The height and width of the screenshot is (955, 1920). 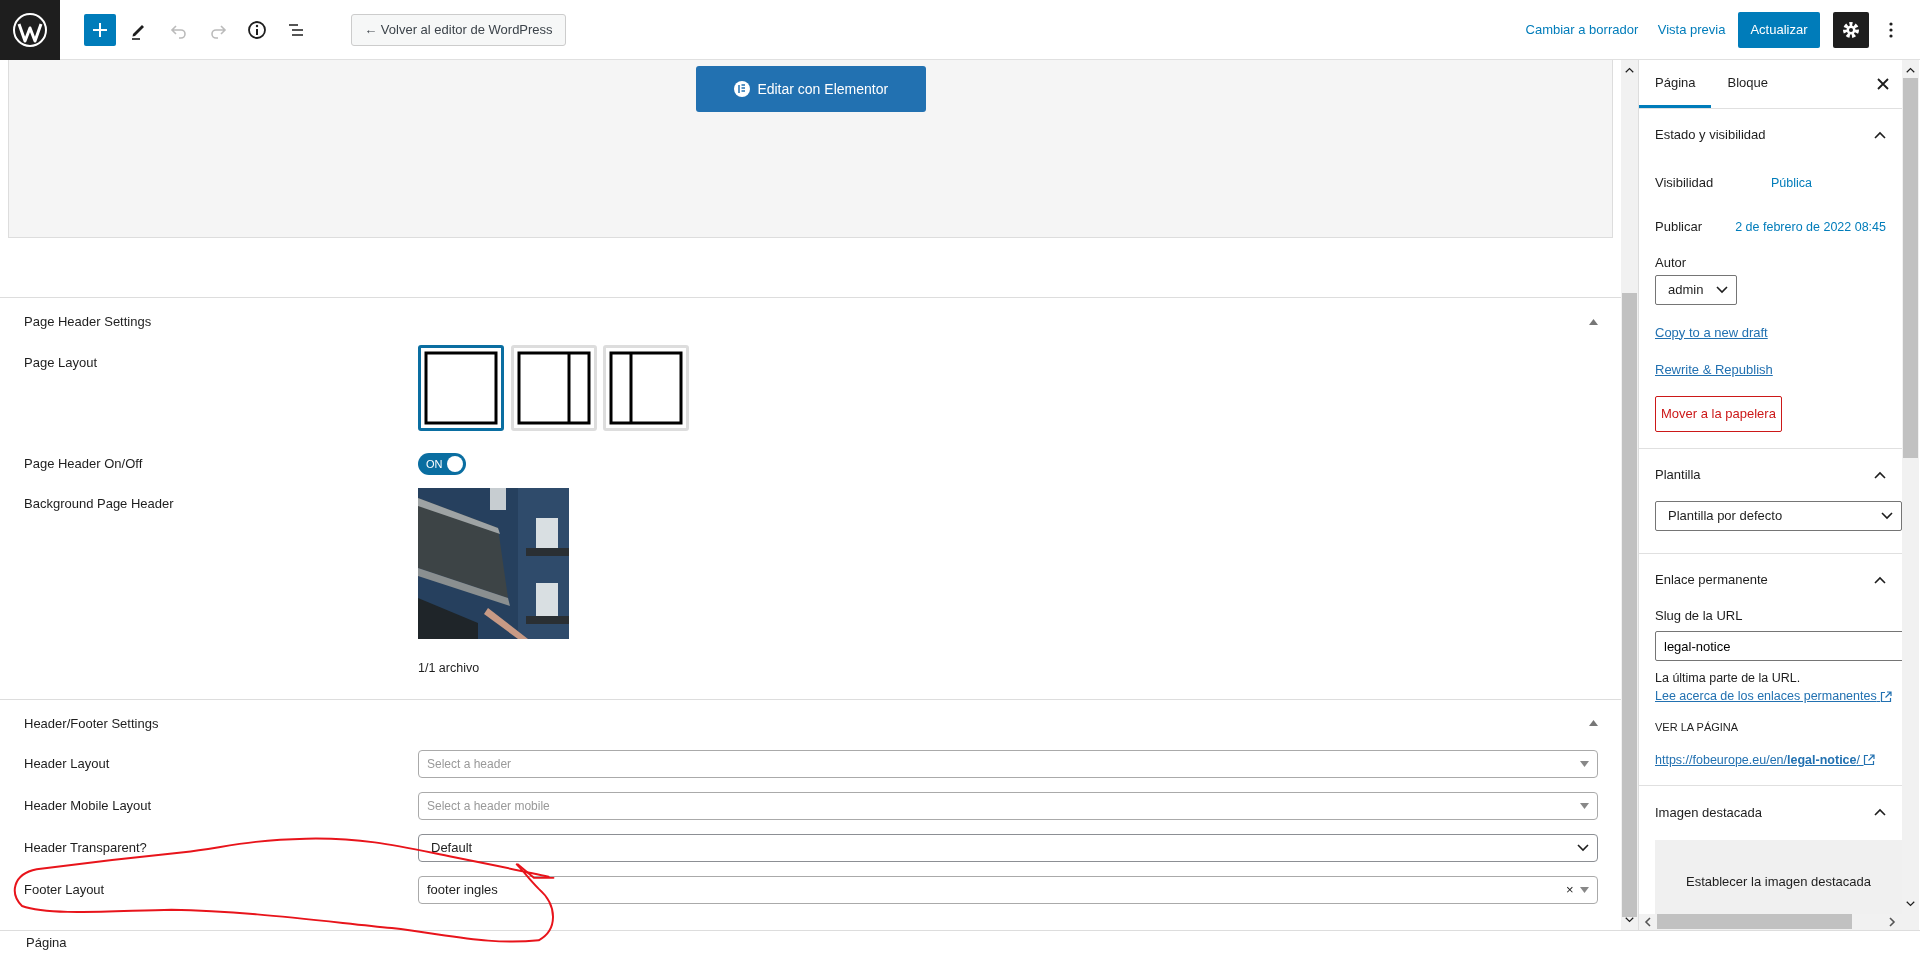 What do you see at coordinates (741, 89) in the screenshot?
I see `elementor-icon` at bounding box center [741, 89].